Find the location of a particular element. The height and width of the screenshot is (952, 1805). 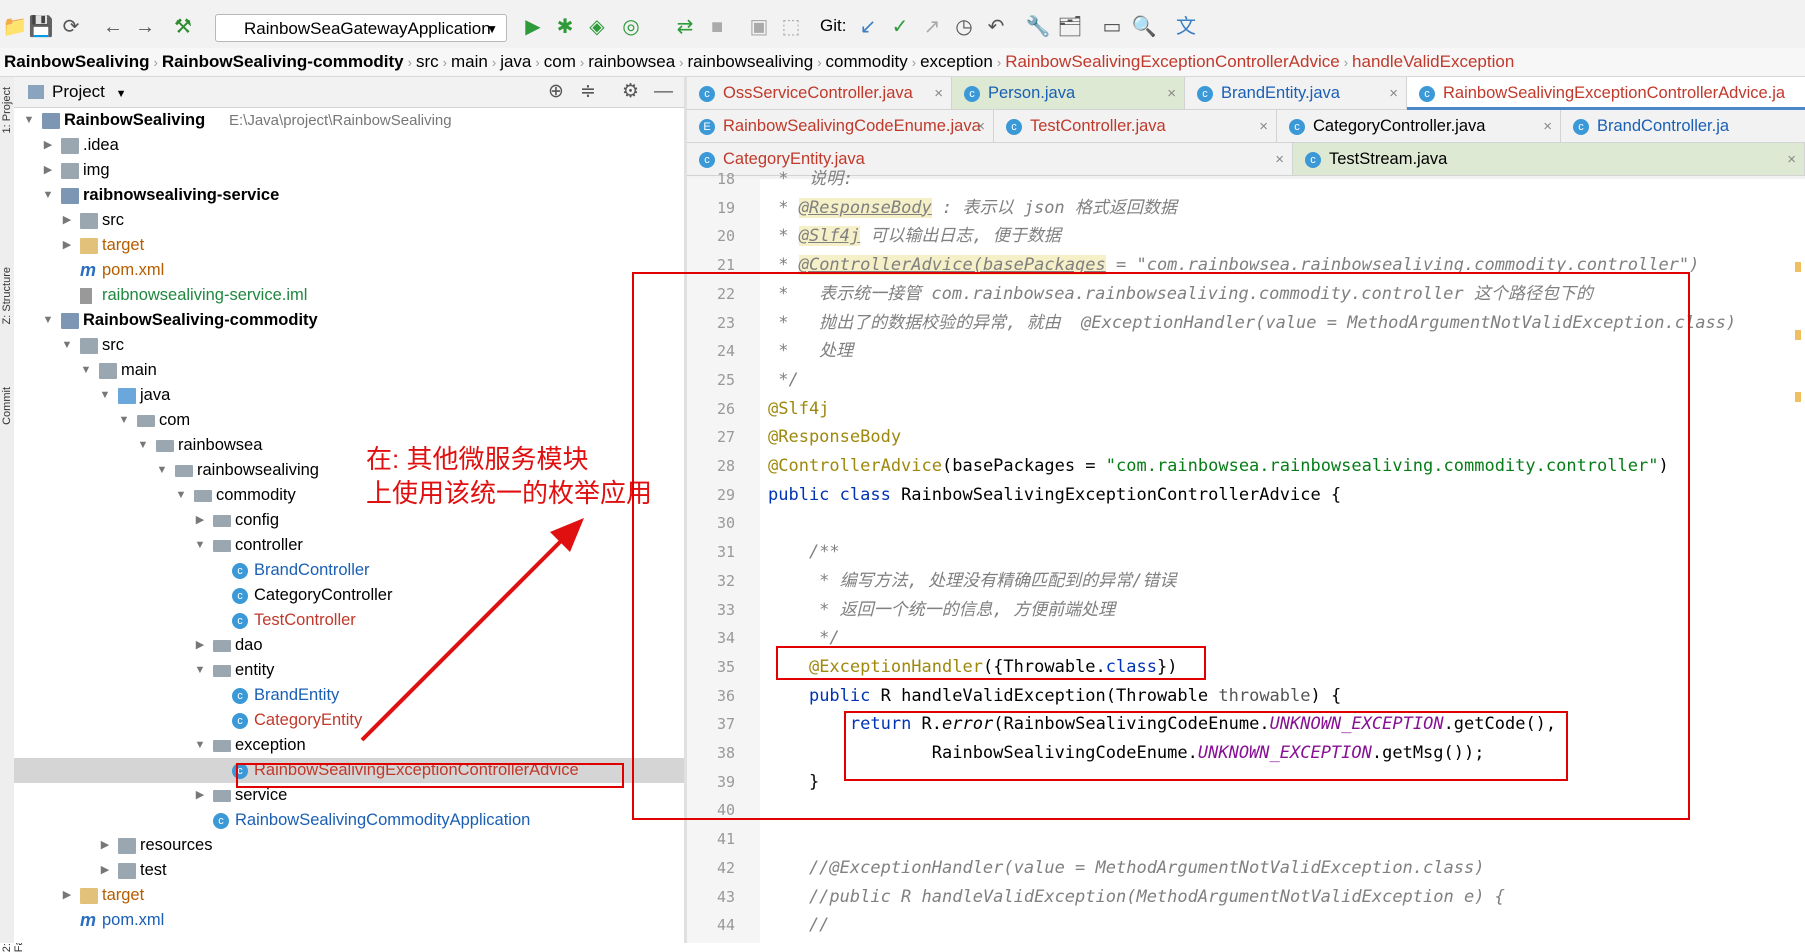

breadcrumb-item: exception is located at coordinates (956, 61).